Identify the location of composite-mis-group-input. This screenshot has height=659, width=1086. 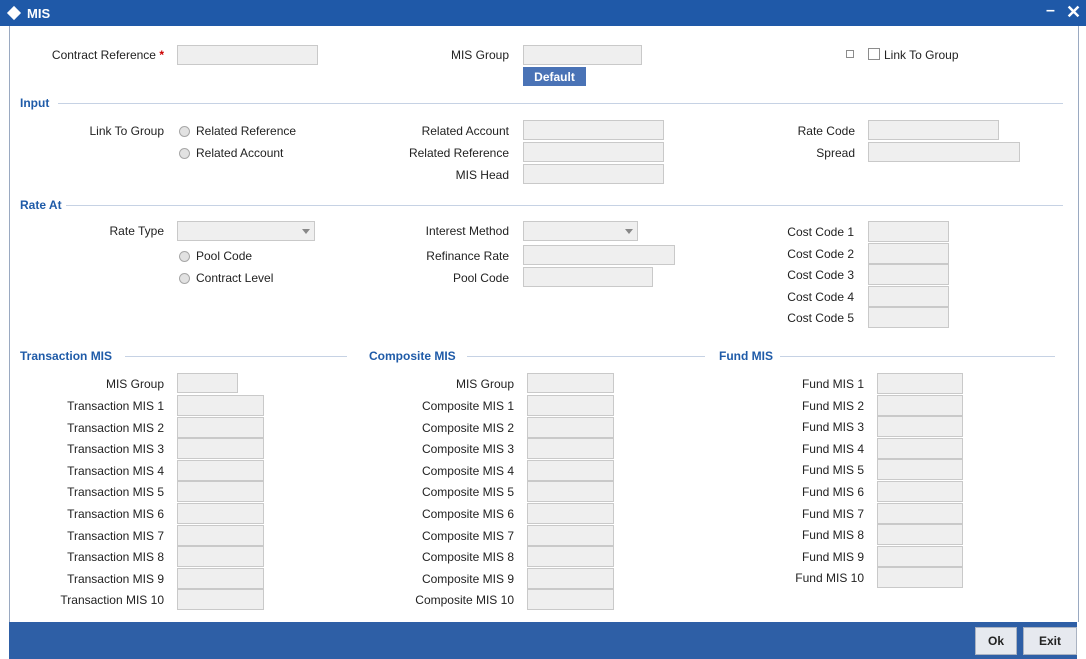
(570, 383).